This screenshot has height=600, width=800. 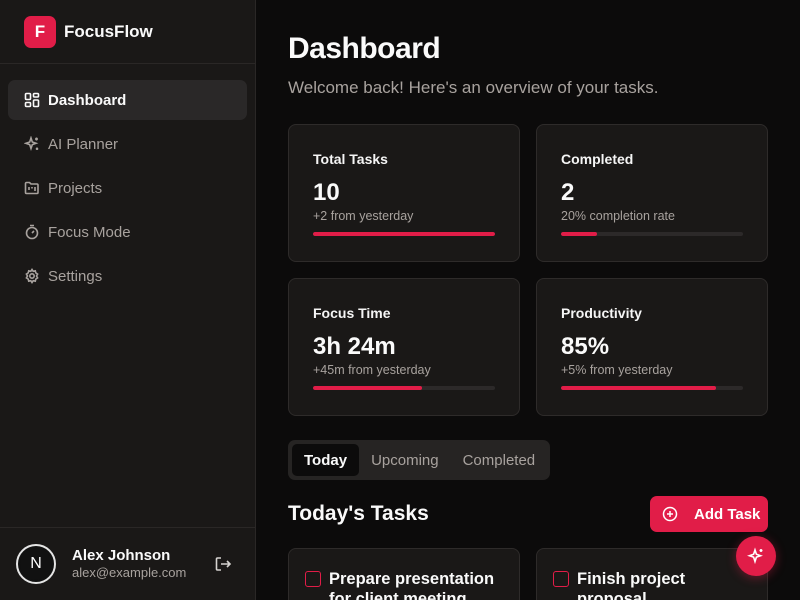 I want to click on stat-sub: +5% from yesterday, so click(x=617, y=370).